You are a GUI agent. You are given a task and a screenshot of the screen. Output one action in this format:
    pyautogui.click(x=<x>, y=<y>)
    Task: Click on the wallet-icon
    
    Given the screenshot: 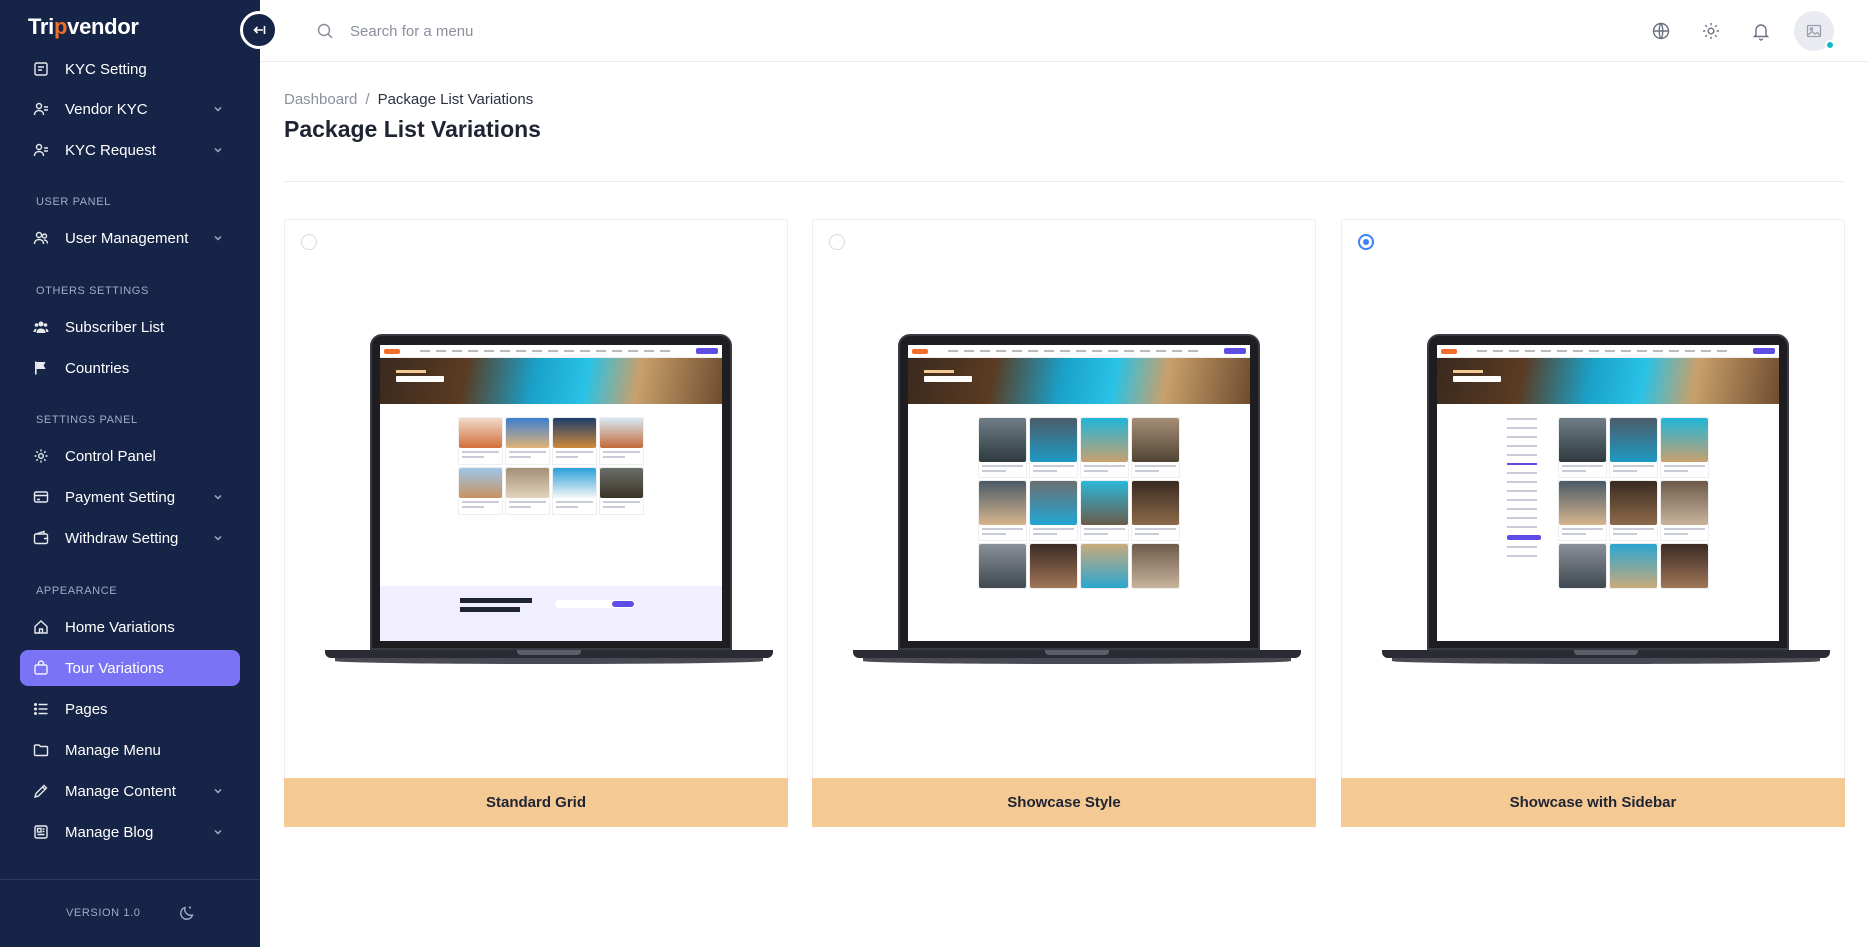 What is the action you would take?
    pyautogui.click(x=41, y=538)
    